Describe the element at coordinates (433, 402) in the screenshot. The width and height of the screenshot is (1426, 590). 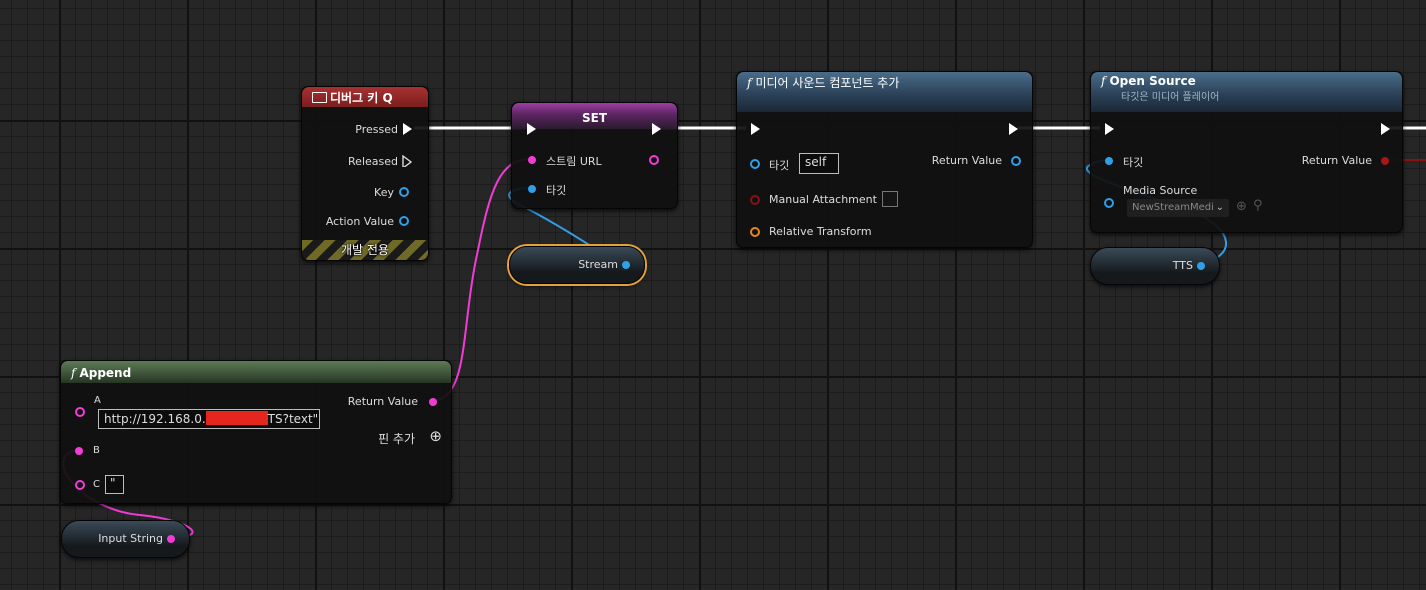
I see `append-return-pin` at that location.